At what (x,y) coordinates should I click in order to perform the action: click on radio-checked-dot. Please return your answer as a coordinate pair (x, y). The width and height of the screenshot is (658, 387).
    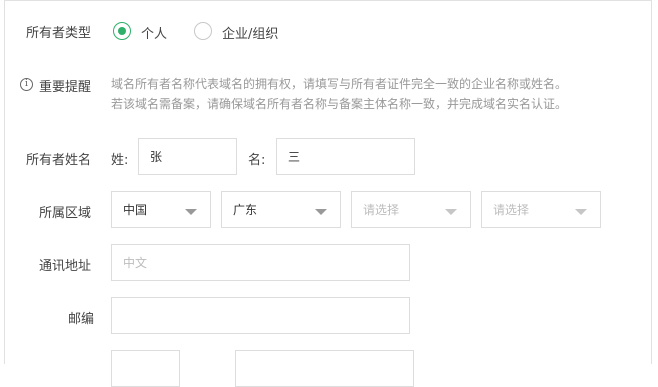
    Looking at the image, I should click on (122, 31).